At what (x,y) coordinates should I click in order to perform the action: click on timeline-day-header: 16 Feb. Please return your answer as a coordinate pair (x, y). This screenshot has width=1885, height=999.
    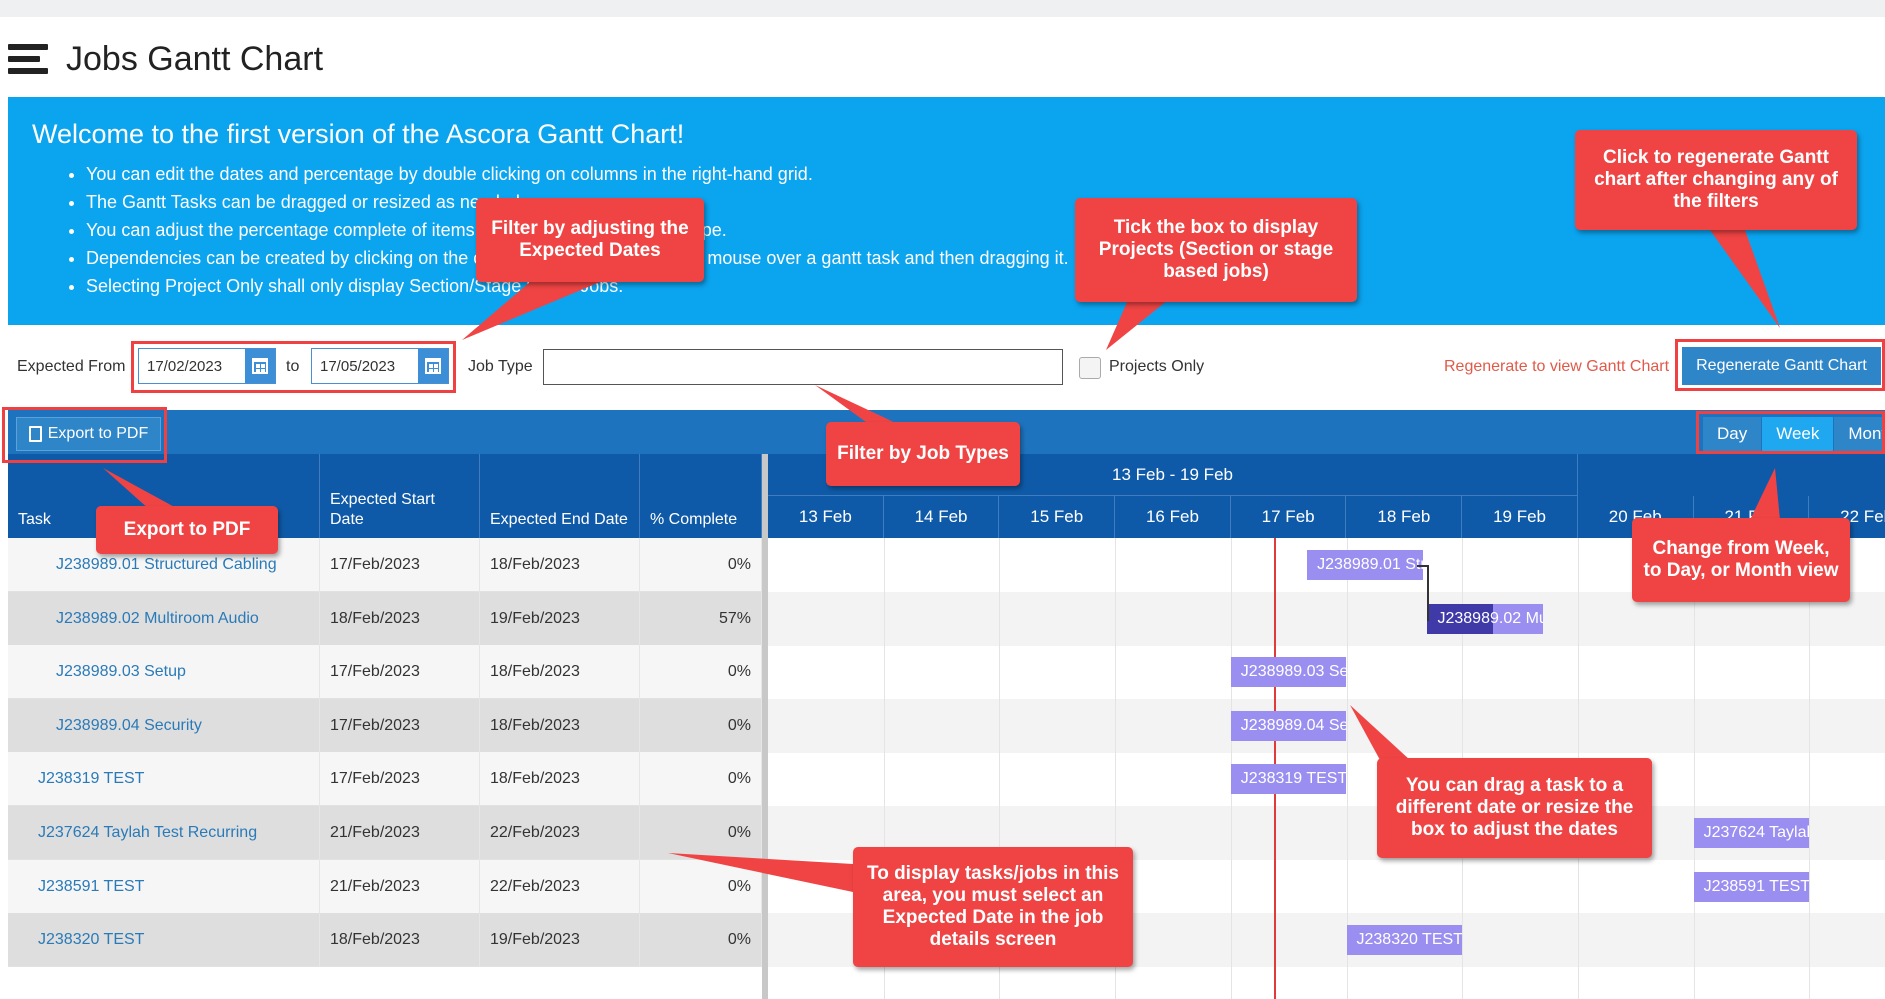
    Looking at the image, I should click on (1173, 517).